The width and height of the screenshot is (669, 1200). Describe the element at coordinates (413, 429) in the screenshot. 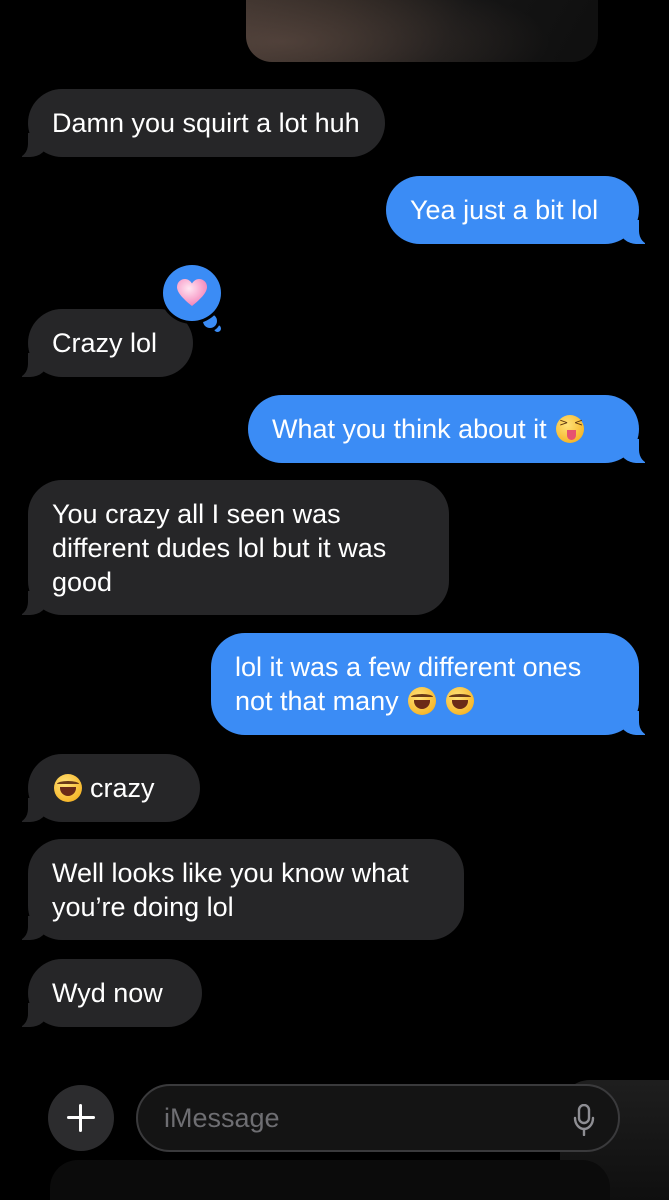

I see `message-text: What you think about it` at that location.